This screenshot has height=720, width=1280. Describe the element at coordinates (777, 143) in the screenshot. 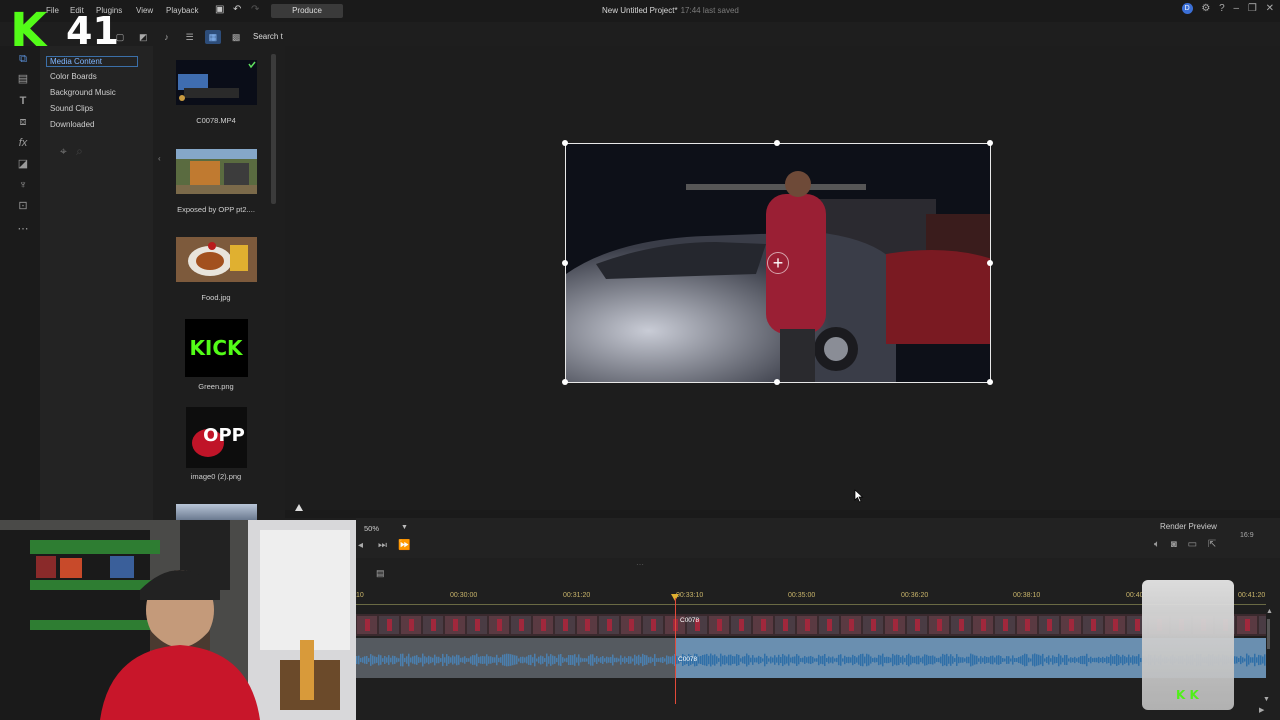

I see `resize-handle-top` at that location.